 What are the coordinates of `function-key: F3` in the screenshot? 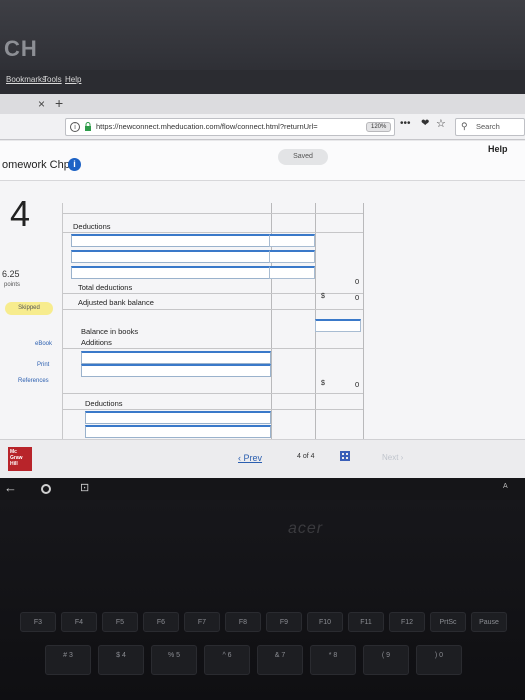 It's located at (38, 622).